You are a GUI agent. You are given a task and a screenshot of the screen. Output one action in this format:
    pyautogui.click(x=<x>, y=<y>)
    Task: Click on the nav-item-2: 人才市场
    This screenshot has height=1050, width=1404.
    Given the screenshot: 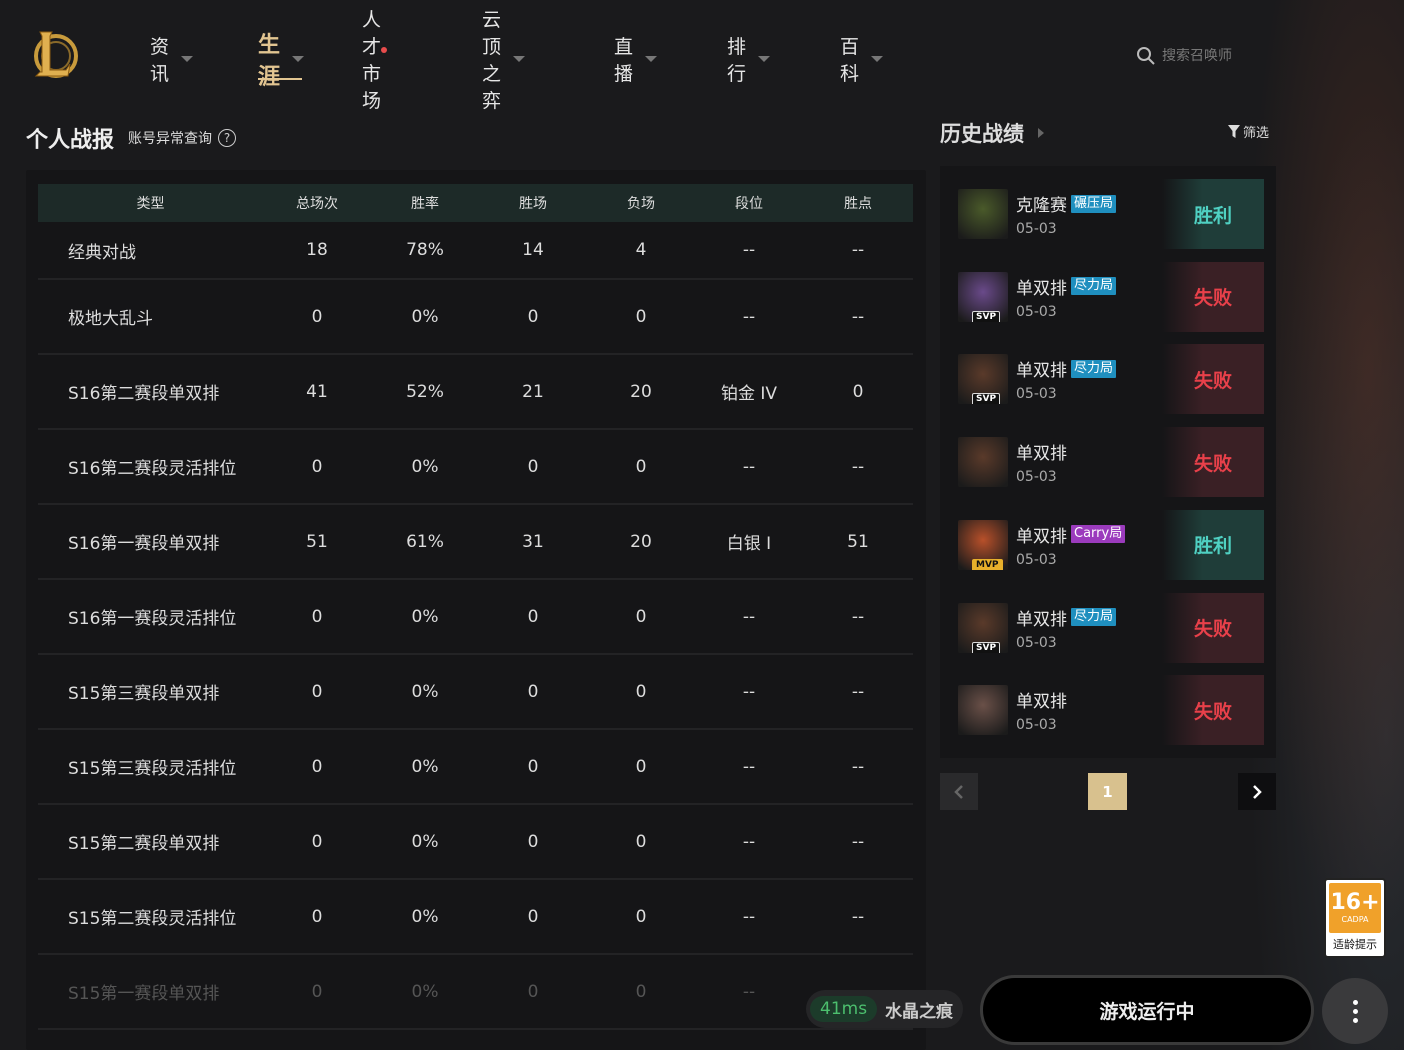 What is the action you would take?
    pyautogui.click(x=375, y=60)
    